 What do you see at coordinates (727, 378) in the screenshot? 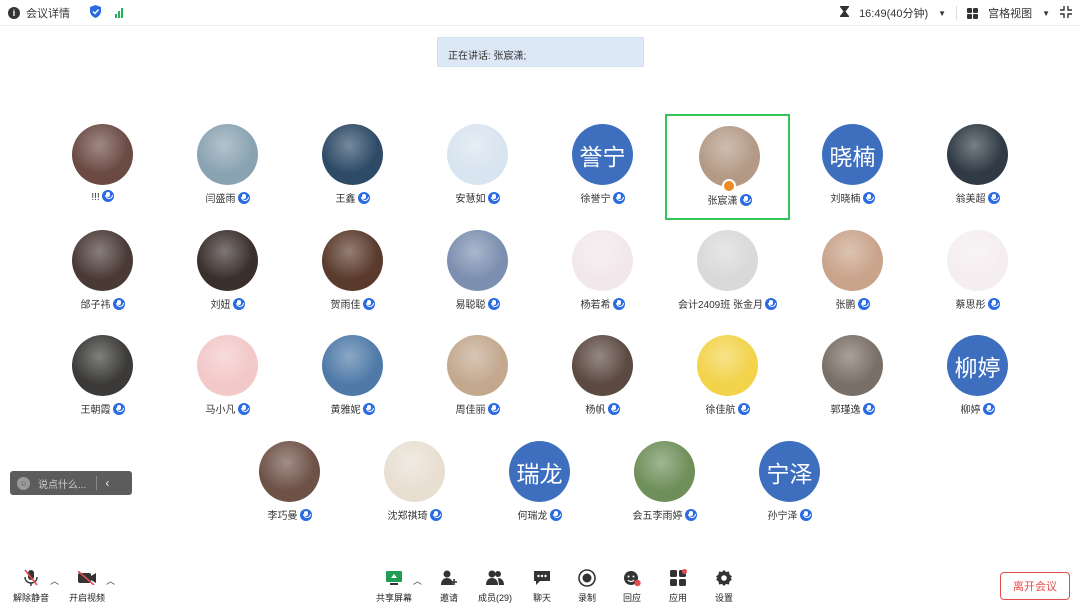
I see `participant-tile: 徐佳航` at bounding box center [727, 378].